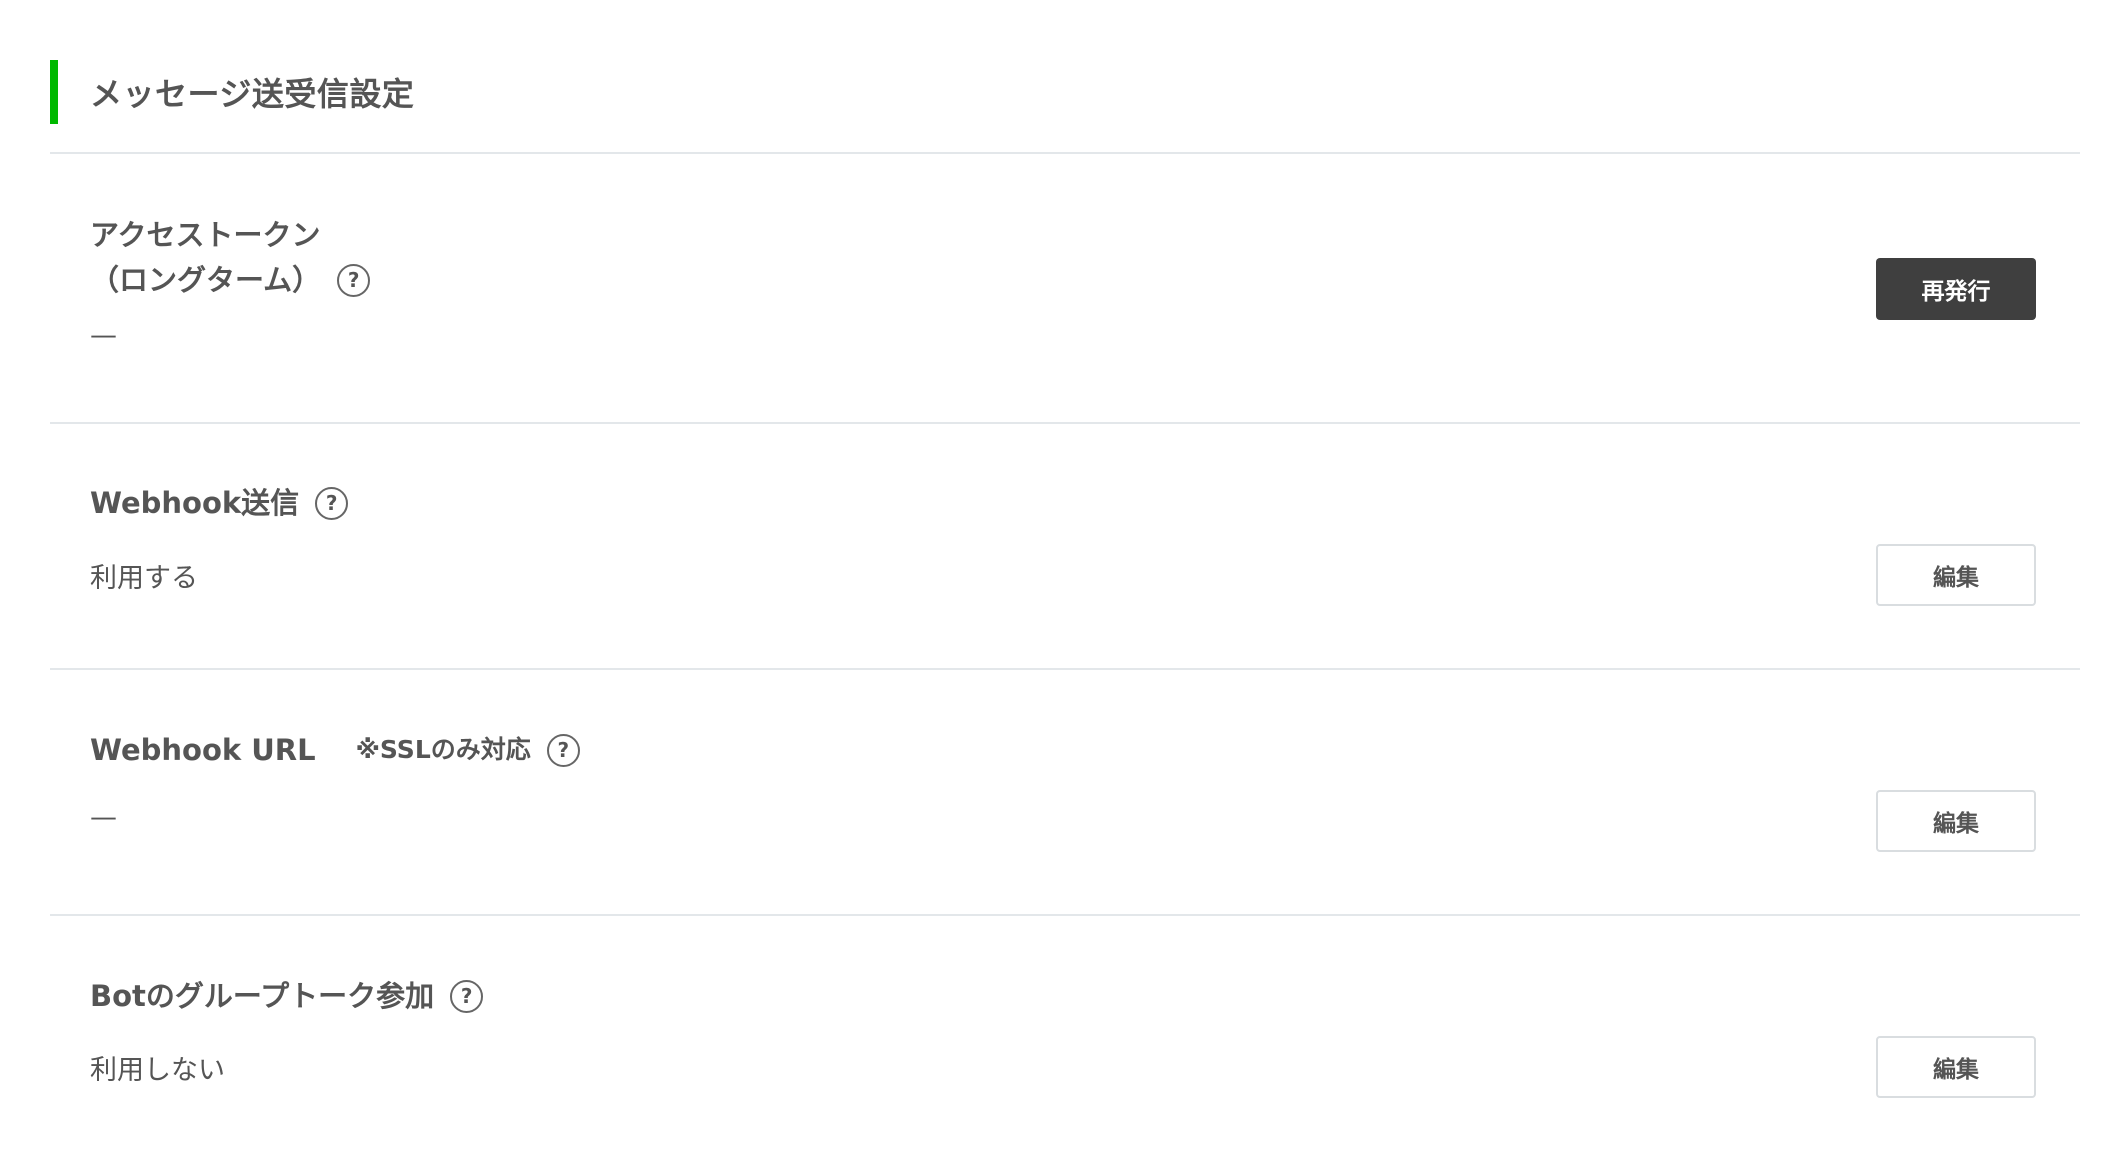 The image size is (2106, 1174). Describe the element at coordinates (1956, 1067) in the screenshot. I see `edit-bot-group-talk-button: 編集` at that location.